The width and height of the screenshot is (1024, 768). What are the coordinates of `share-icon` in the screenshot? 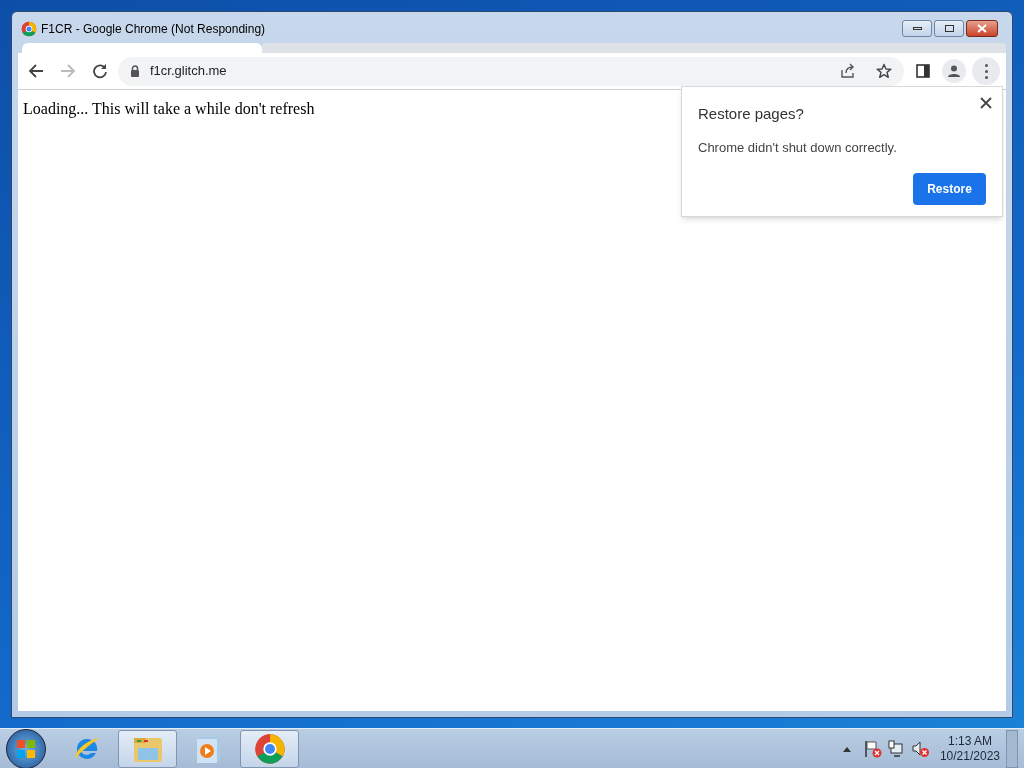 It's located at (848, 71).